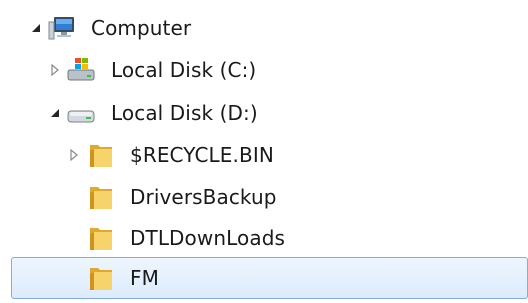  Describe the element at coordinates (269, 278) in the screenshot. I see `tree-item-folder-selected: FM` at that location.